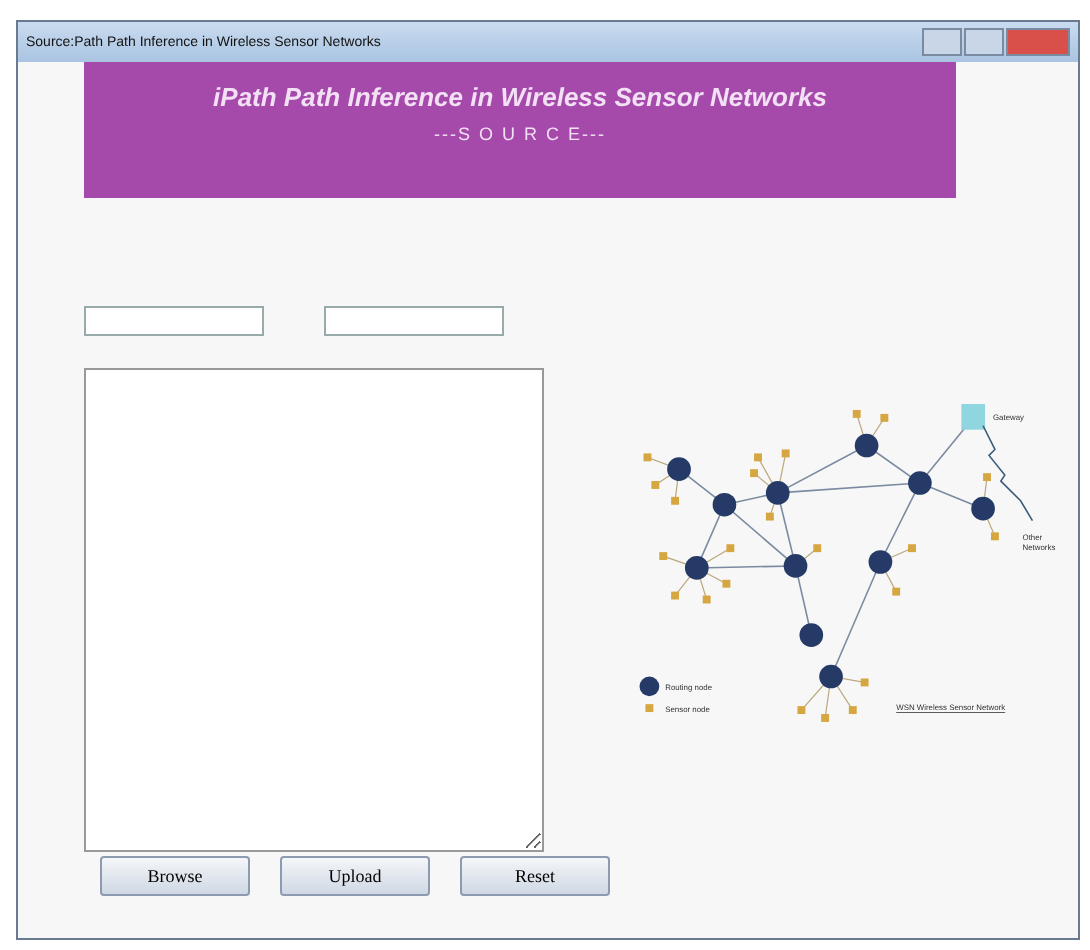  I want to click on sensor-node-icon, so click(649, 708).